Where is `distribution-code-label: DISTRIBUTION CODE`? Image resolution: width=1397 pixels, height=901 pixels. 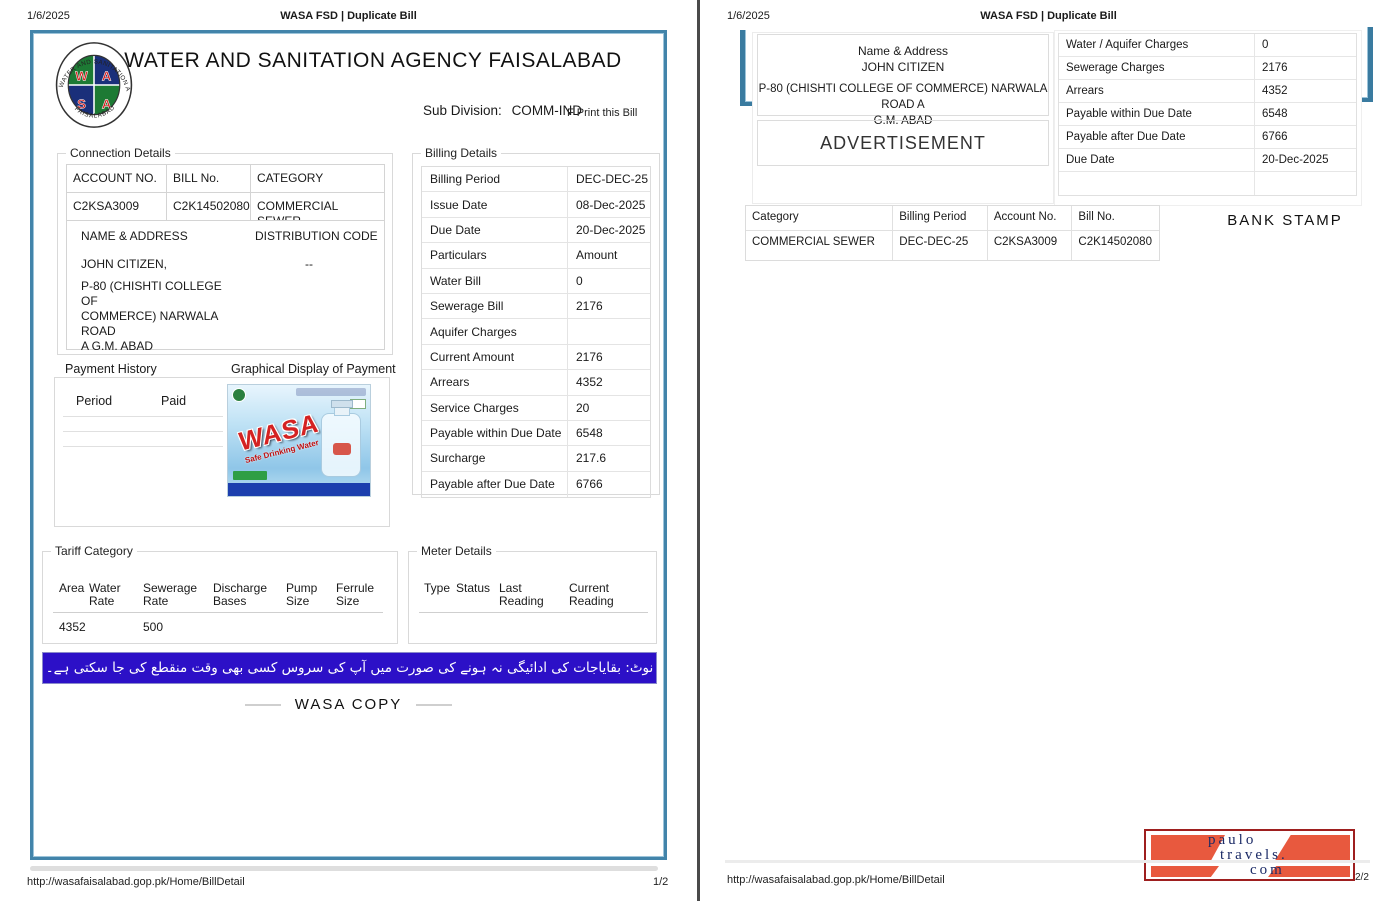 distribution-code-label: DISTRIBUTION CODE is located at coordinates (316, 236).